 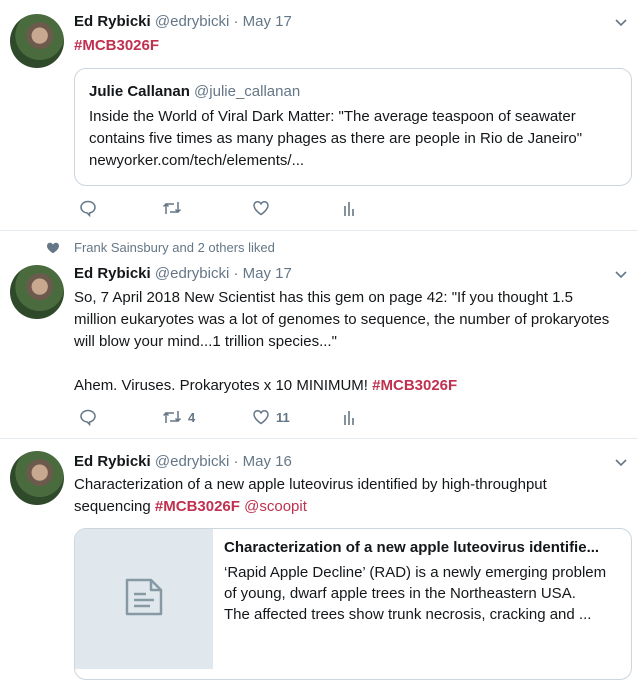 What do you see at coordinates (271, 417) in the screenshot?
I see `like-button: 11` at bounding box center [271, 417].